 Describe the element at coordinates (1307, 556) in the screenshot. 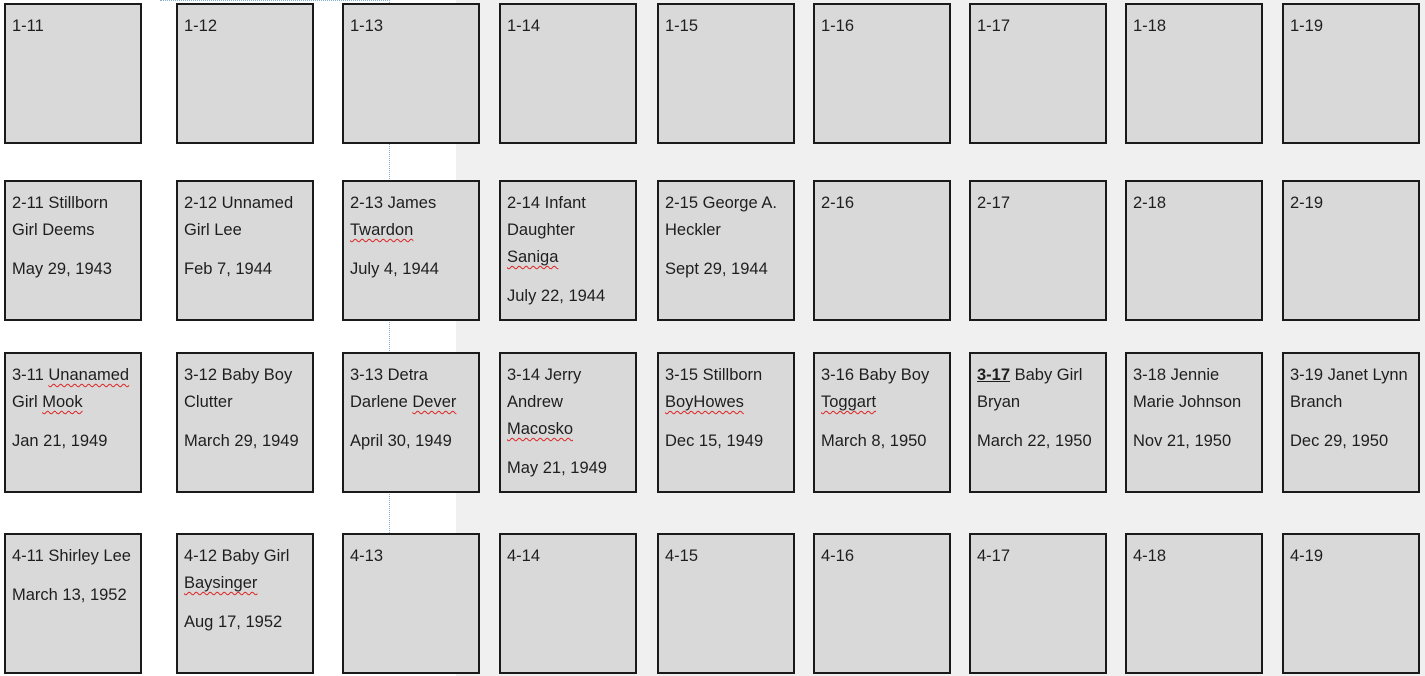

I see `text-segment: 4-19` at that location.